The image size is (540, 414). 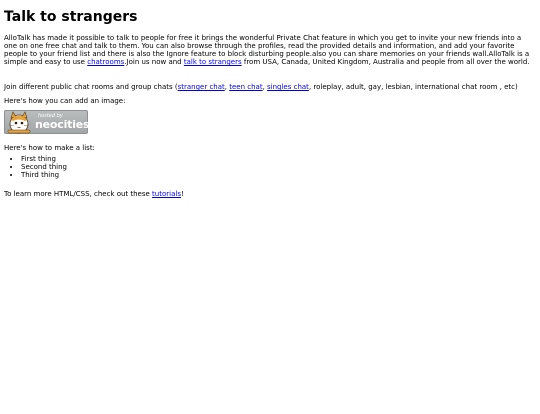 I want to click on example-list: First thing Second thing Third thing, so click(x=270, y=167).